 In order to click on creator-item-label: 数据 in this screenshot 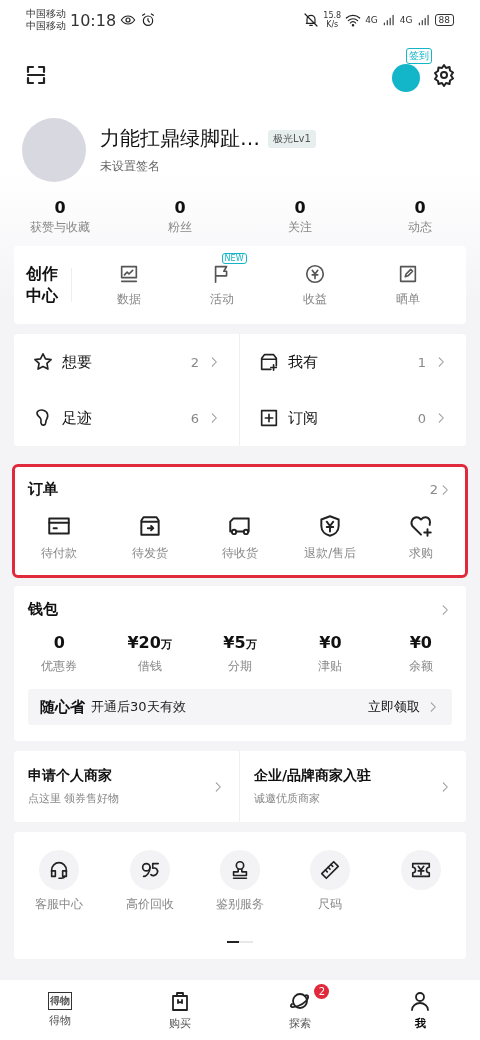, I will do `click(128, 299)`.